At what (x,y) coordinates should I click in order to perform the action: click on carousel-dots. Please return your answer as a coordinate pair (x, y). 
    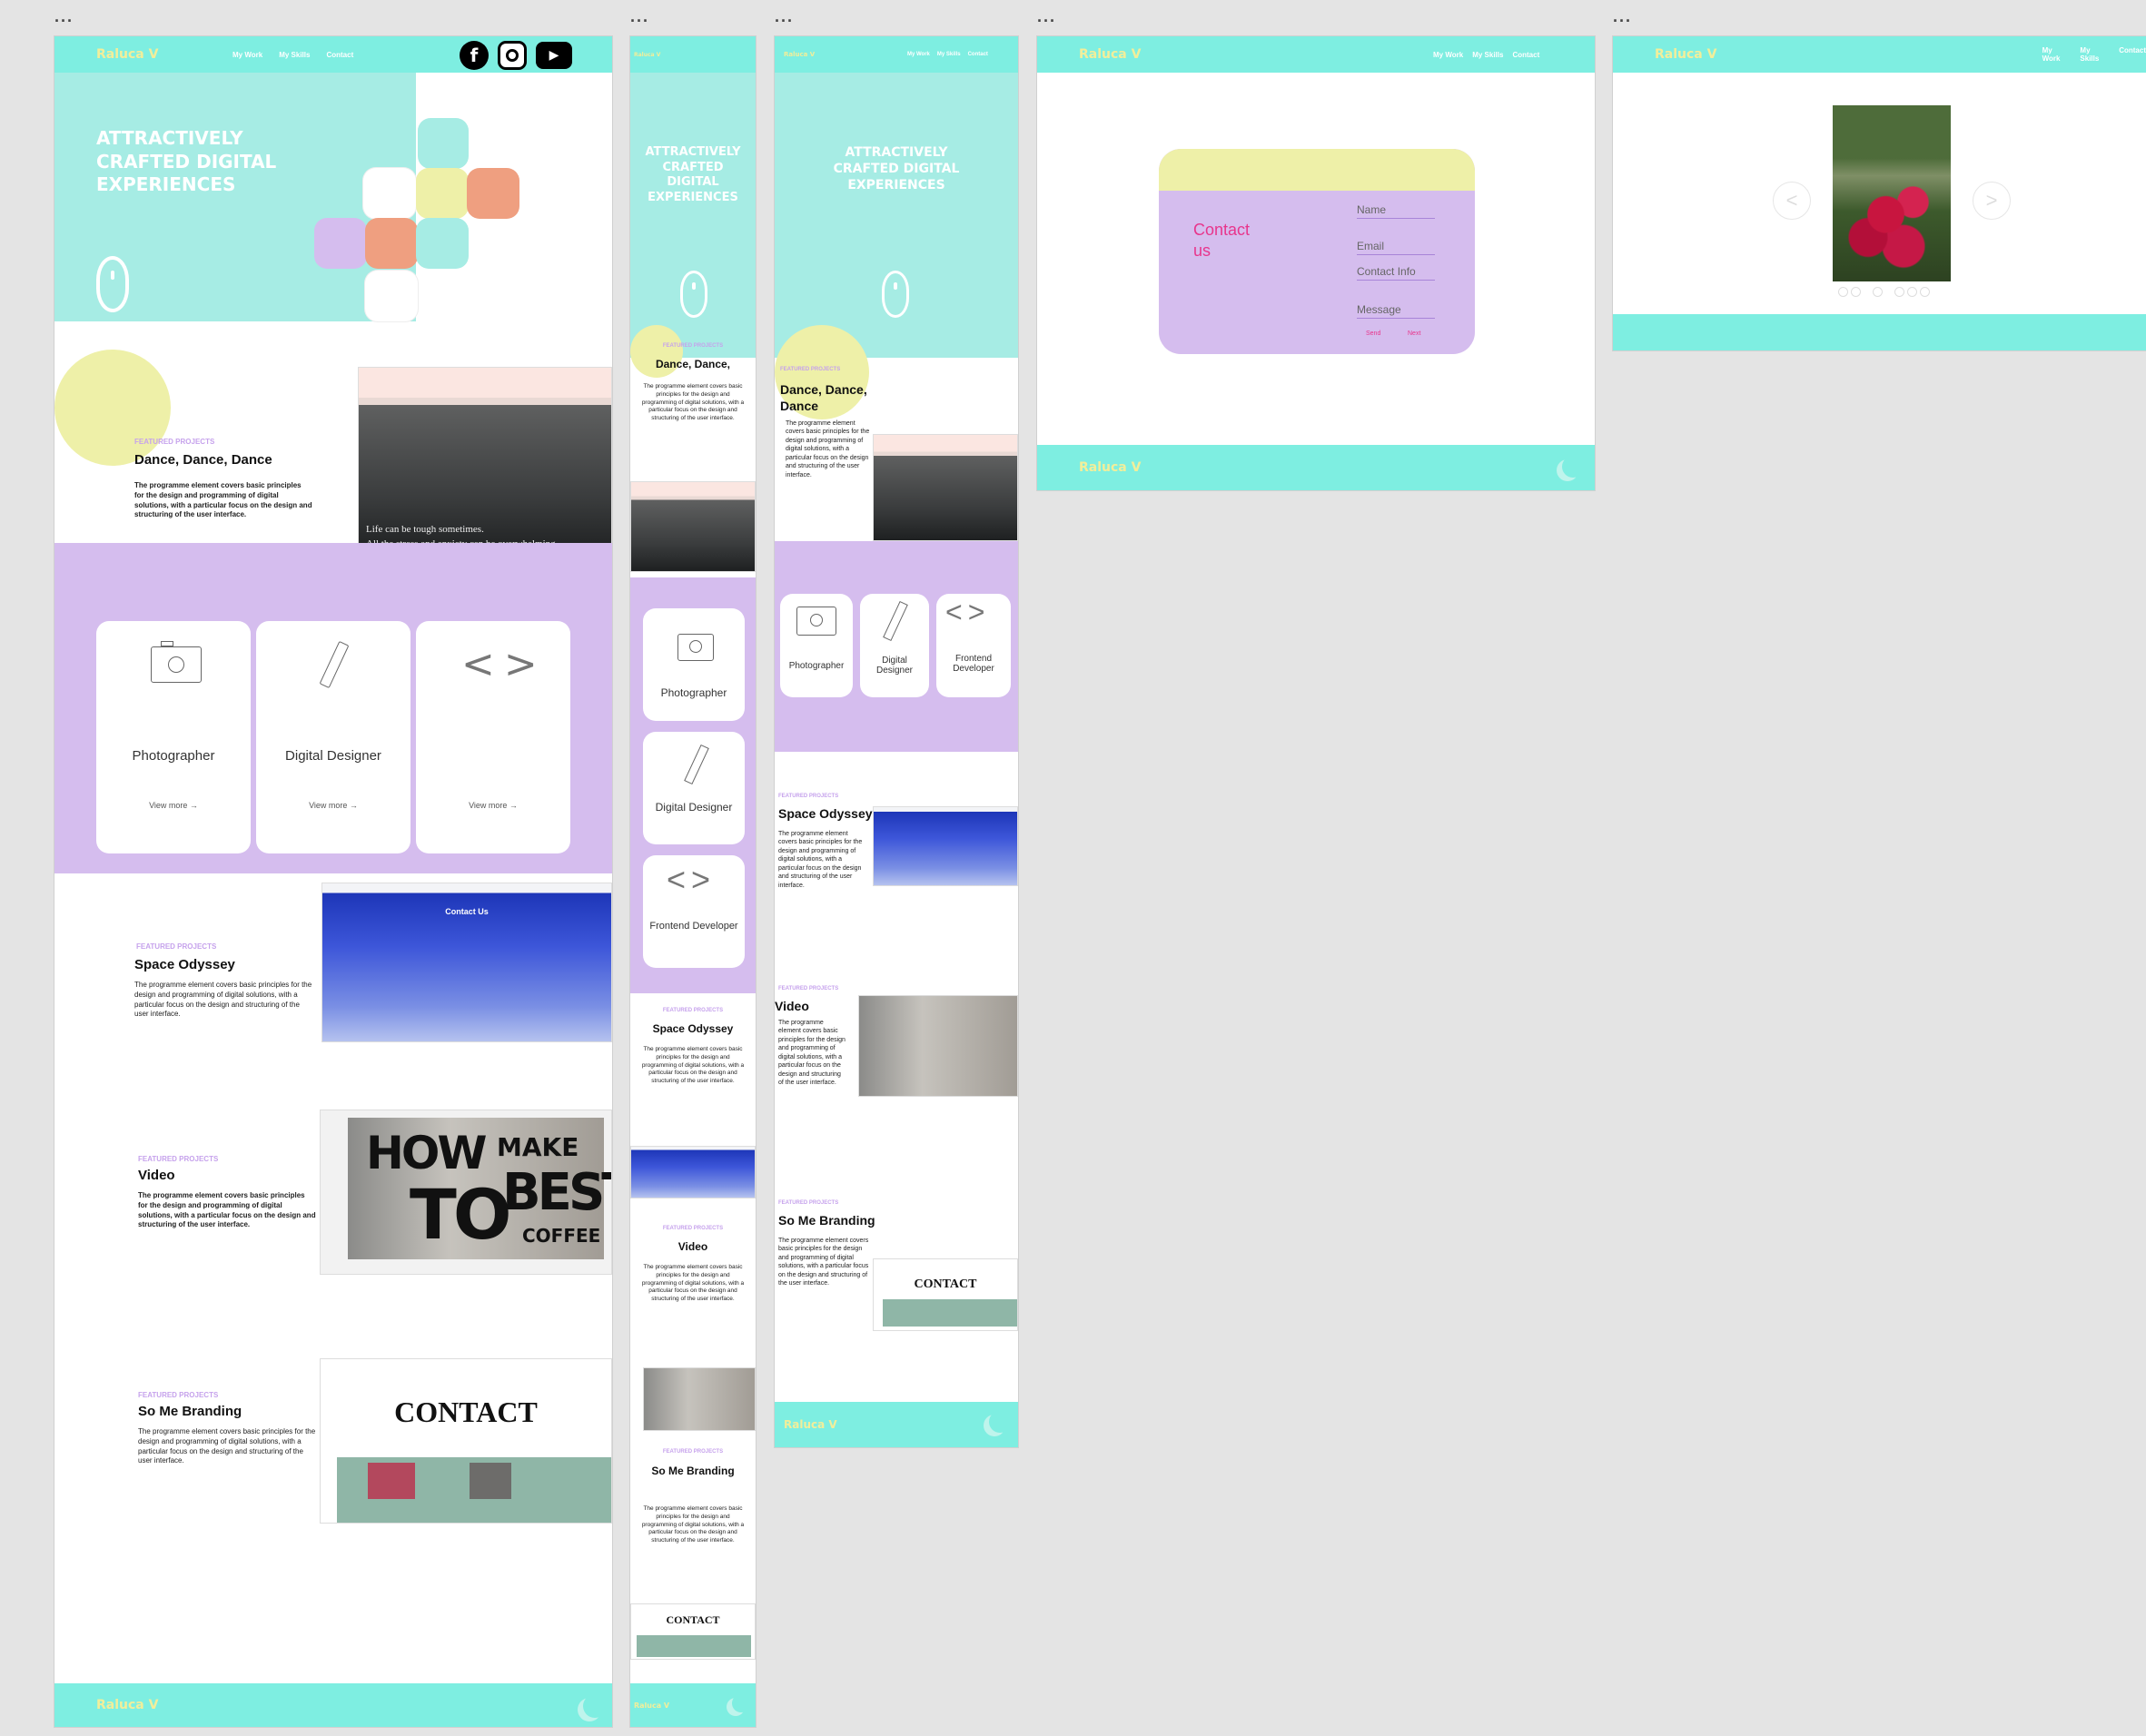
    Looking at the image, I should click on (1886, 293).